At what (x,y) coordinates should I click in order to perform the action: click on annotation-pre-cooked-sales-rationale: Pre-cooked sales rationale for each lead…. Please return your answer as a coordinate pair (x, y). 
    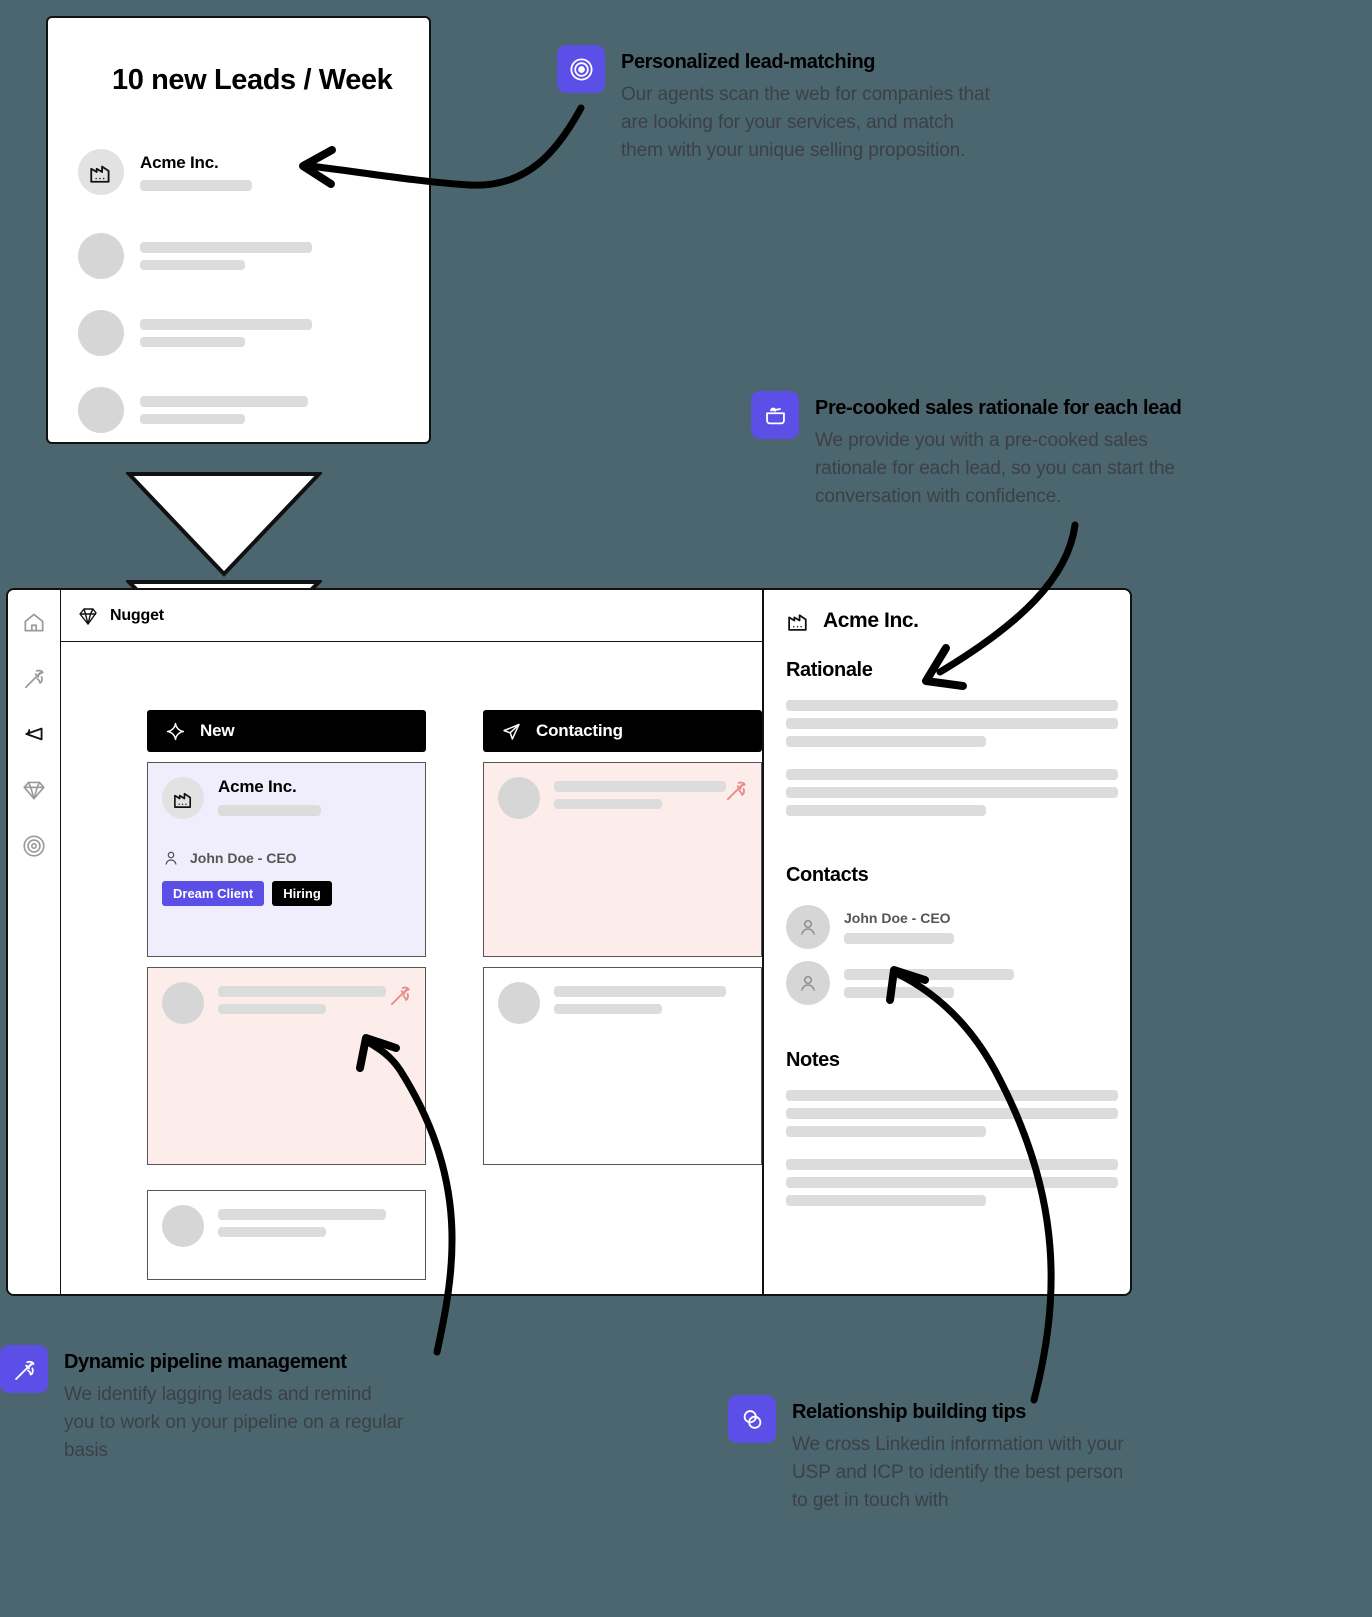
    Looking at the image, I should click on (1031, 451).